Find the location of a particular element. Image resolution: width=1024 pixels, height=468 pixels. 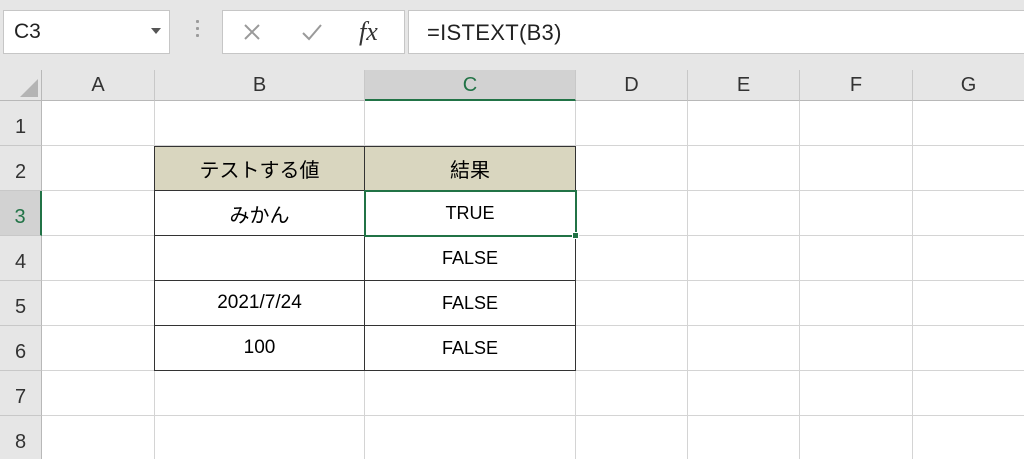

select-all-icon is located at coordinates (21, 85).